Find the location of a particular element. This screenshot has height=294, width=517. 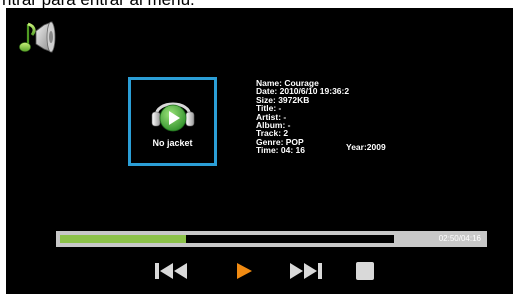

no-jacket-label: No jacket is located at coordinates (172, 143).